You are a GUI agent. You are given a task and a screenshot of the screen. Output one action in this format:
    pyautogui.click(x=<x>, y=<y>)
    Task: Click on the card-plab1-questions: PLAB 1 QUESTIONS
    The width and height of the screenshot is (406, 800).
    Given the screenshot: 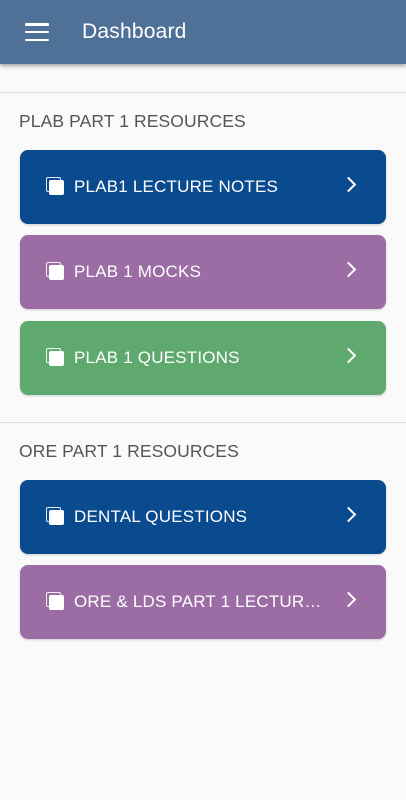 What is the action you would take?
    pyautogui.click(x=203, y=358)
    